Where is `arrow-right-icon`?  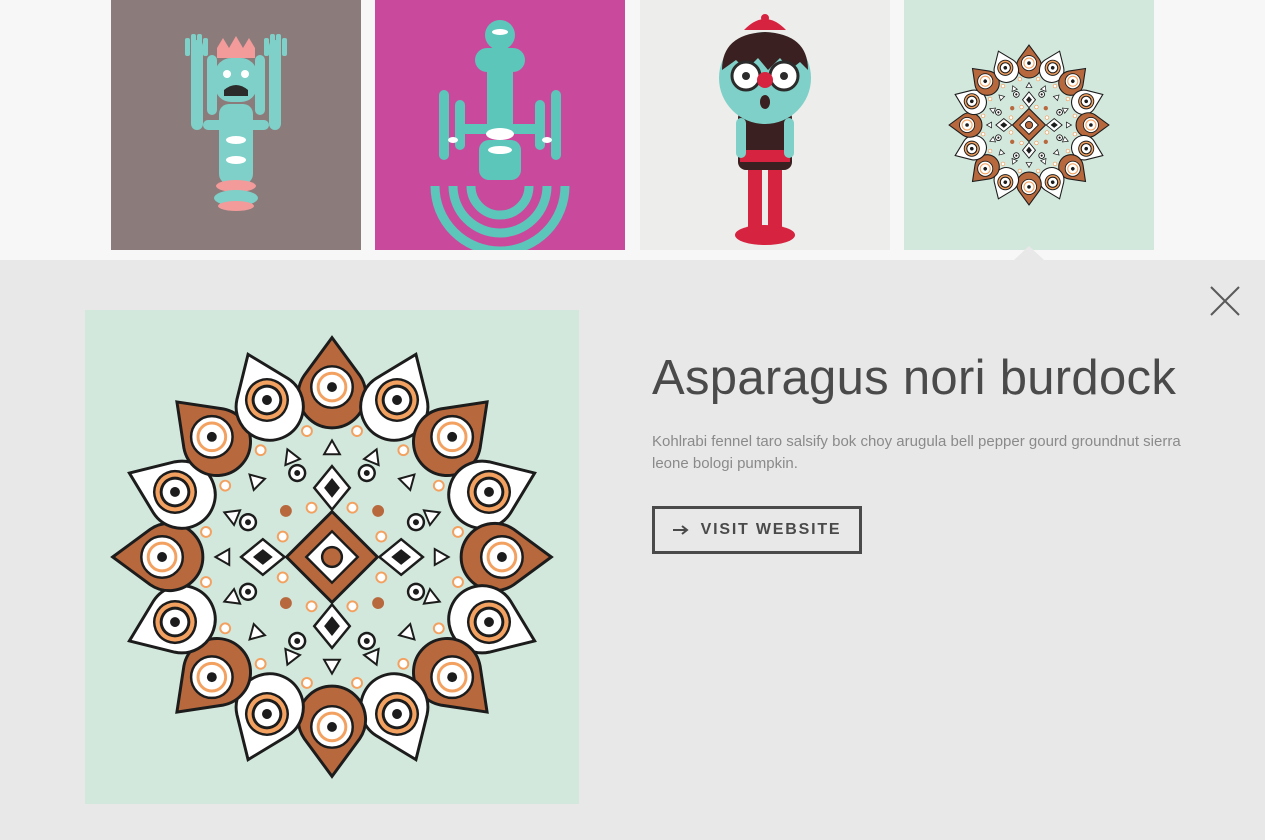 arrow-right-icon is located at coordinates (680, 530).